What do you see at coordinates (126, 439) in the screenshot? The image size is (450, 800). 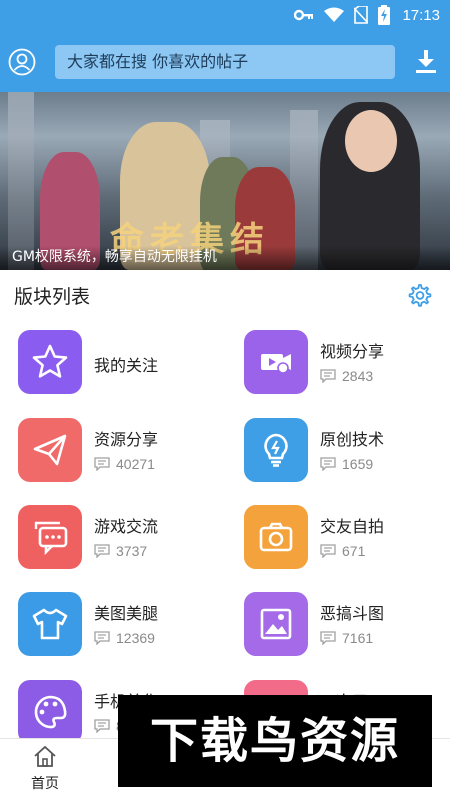 I see `board-name: 资源分享` at bounding box center [126, 439].